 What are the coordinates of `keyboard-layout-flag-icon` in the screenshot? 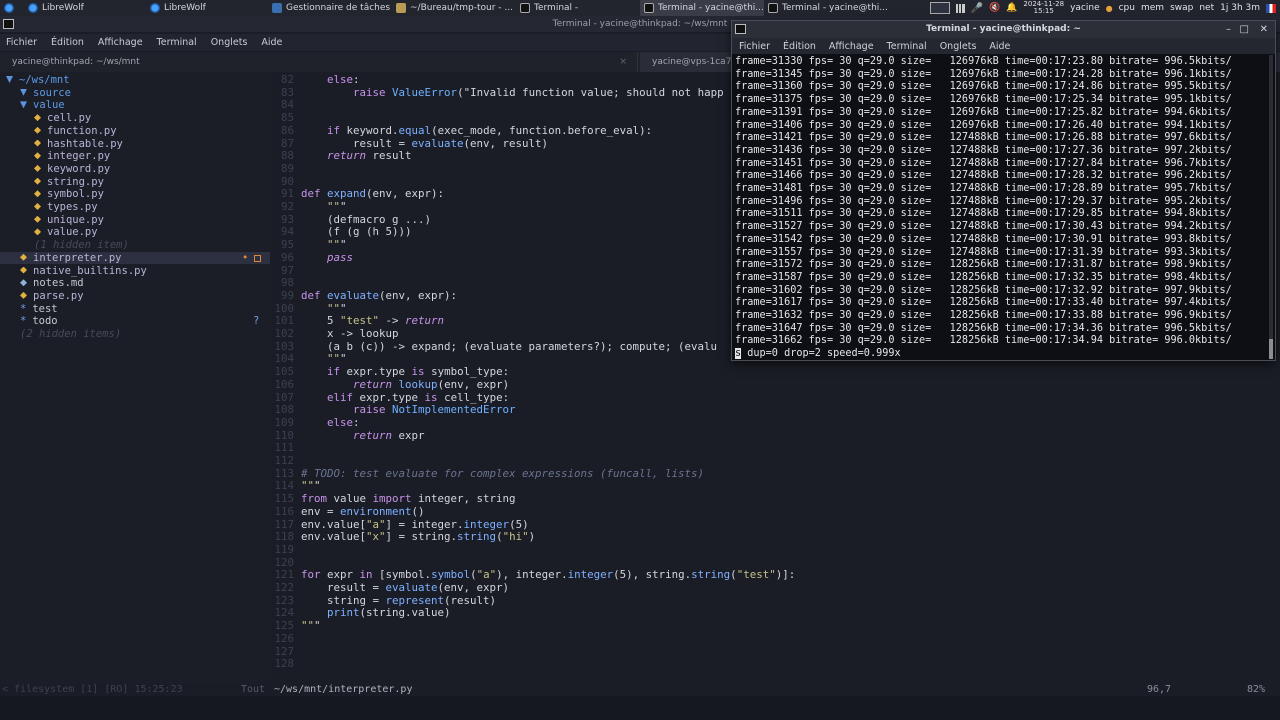 It's located at (1271, 8).